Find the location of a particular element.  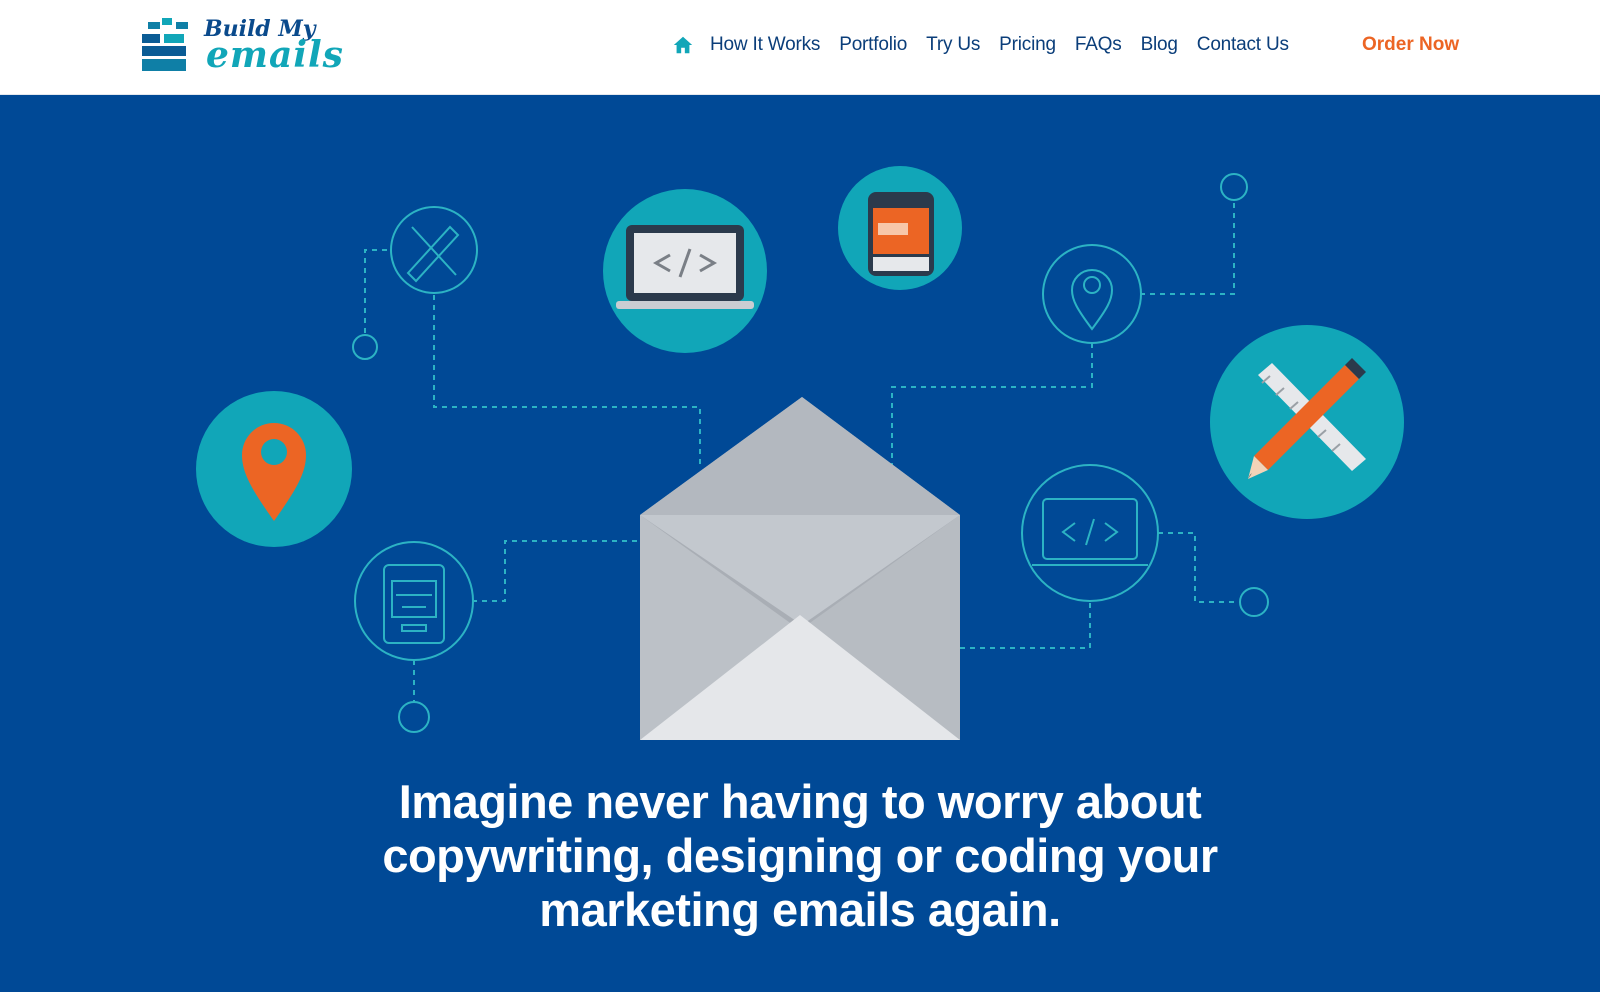

map-pin-outline-icon is located at coordinates (1092, 294).